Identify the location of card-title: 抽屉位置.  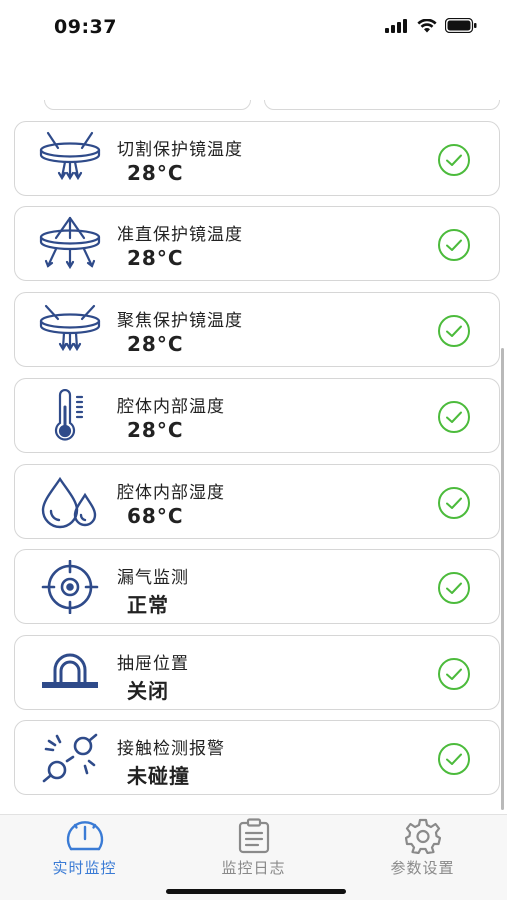
(153, 664).